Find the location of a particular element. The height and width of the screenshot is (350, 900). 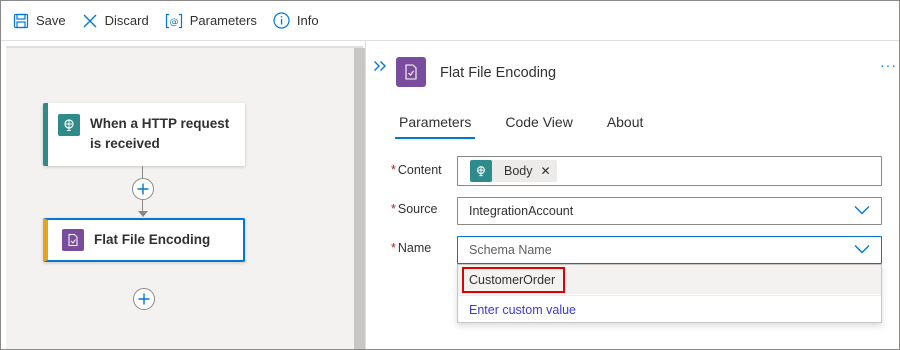

toolbar: Save Discard @ Parameters Info is located at coordinates (450, 21).